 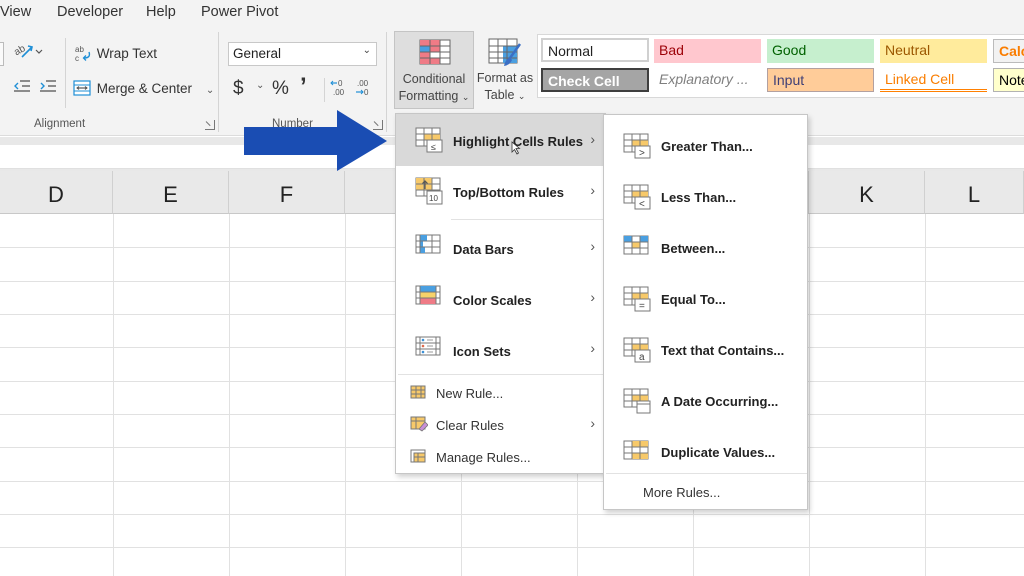 What do you see at coordinates (324, 90) in the screenshot?
I see `ribbon-separator` at bounding box center [324, 90].